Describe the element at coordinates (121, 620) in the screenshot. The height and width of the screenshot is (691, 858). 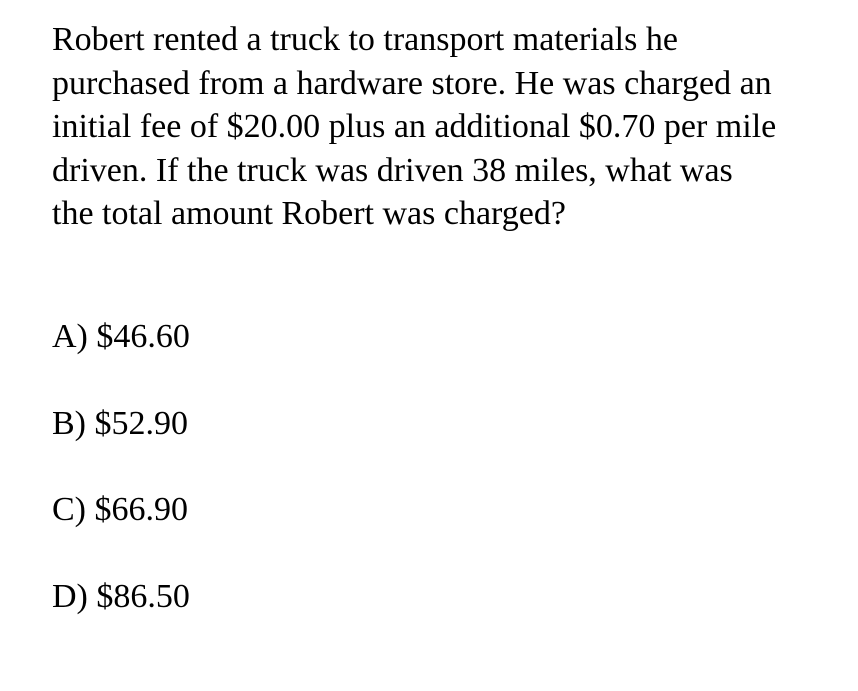
I see `choice-d: D) $86.50` at that location.